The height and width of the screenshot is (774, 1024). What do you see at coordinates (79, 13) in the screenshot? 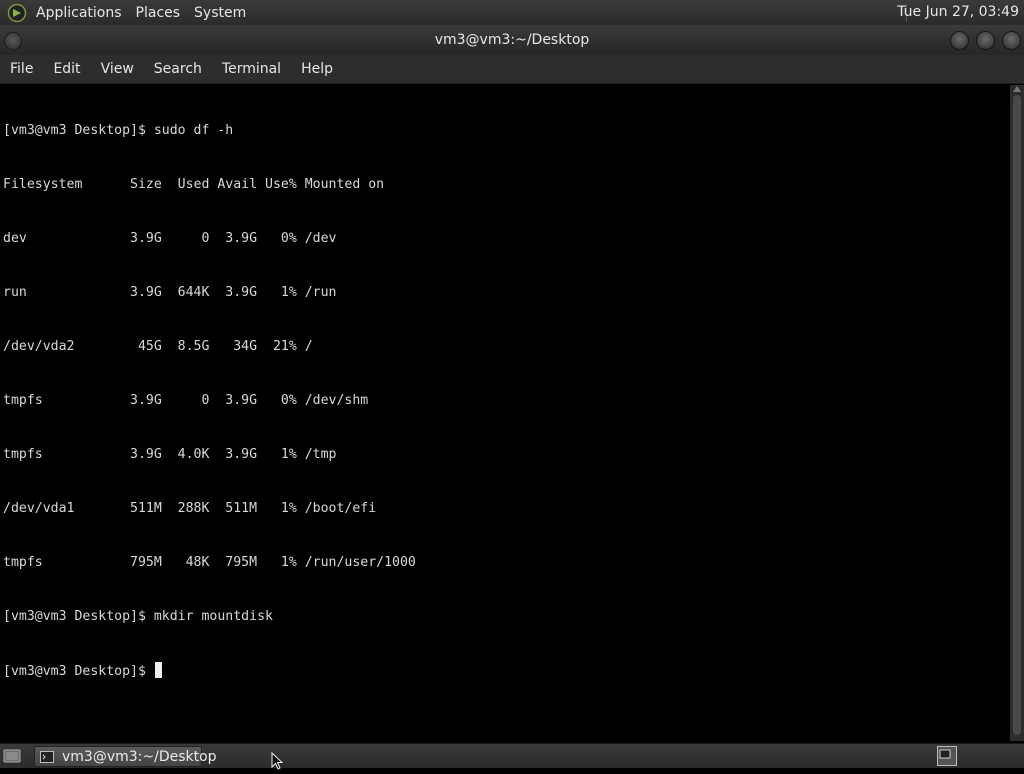
I see `applications-menu: Applications` at bounding box center [79, 13].